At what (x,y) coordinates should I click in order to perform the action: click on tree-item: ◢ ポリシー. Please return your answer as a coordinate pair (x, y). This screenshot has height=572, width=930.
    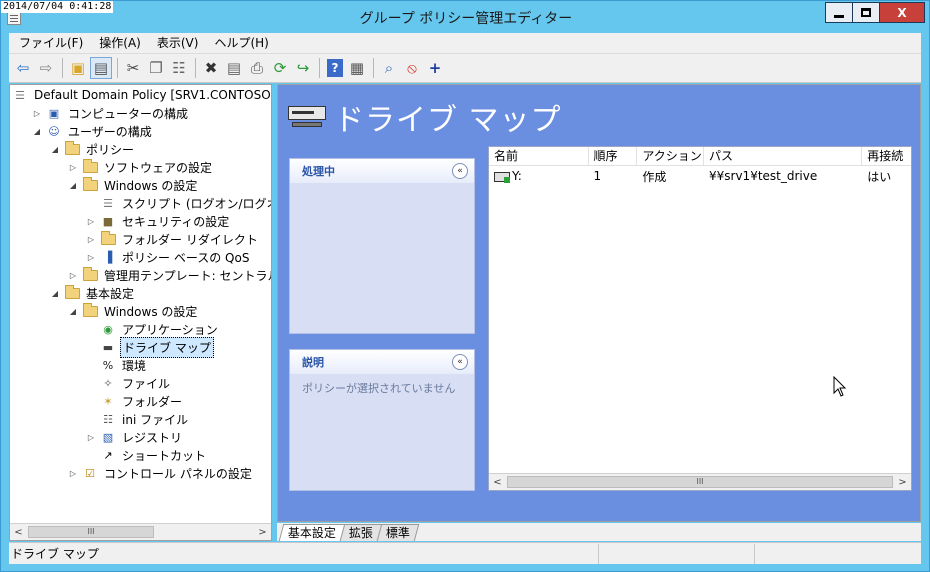
    Looking at the image, I should click on (93, 149).